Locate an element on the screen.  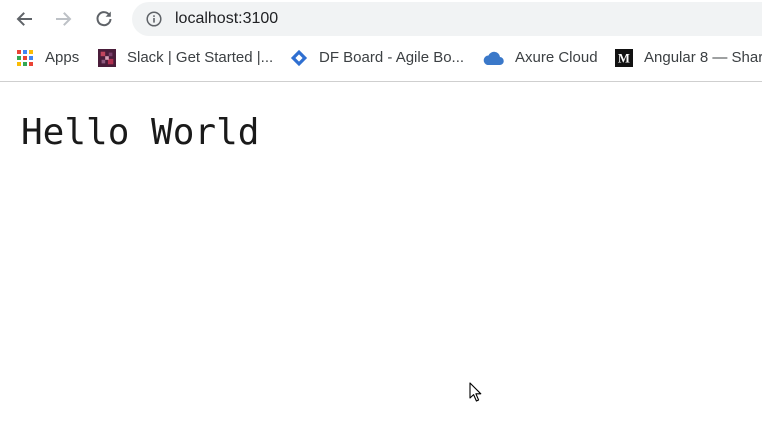
reload-button is located at coordinates (104, 19).